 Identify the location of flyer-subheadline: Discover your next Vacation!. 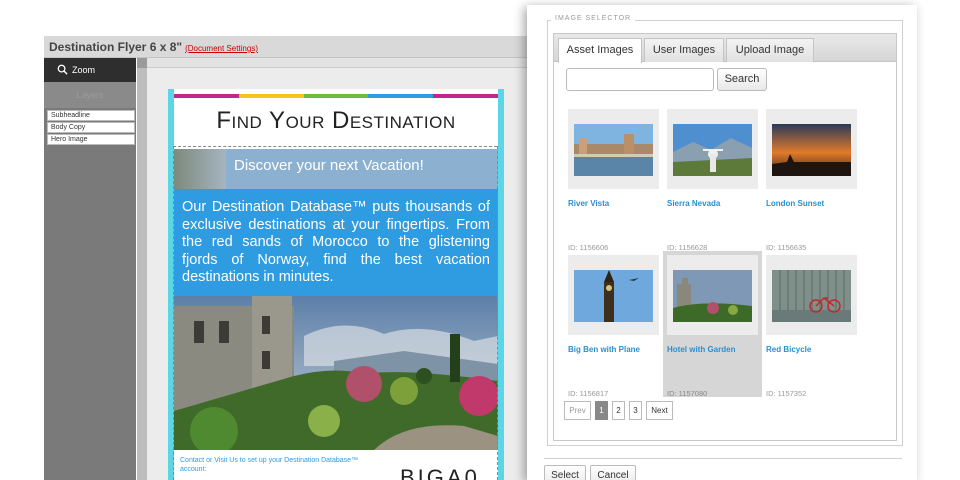
(329, 165).